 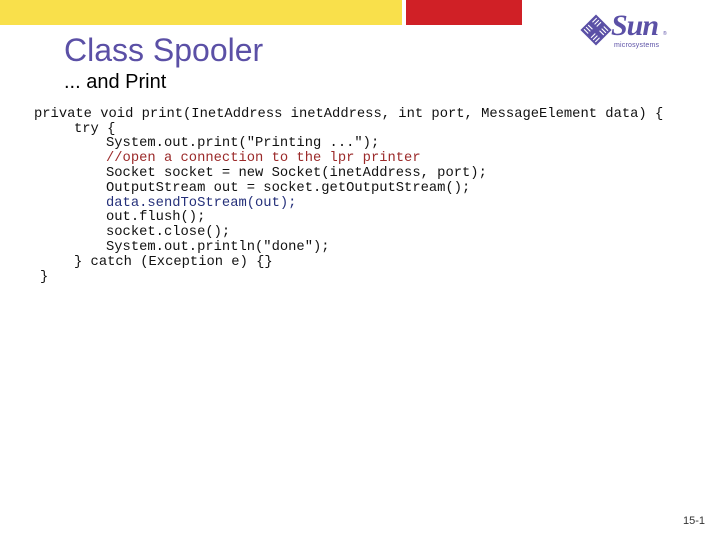 I want to click on code-line: System.out.print("Printing ...");, so click(x=243, y=143).